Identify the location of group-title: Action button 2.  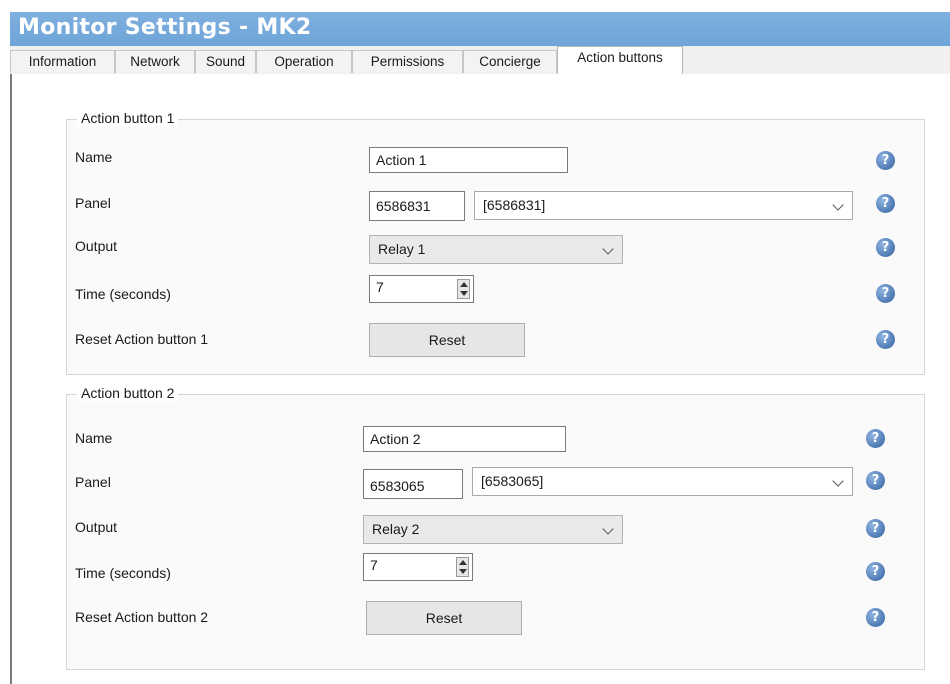
(128, 393).